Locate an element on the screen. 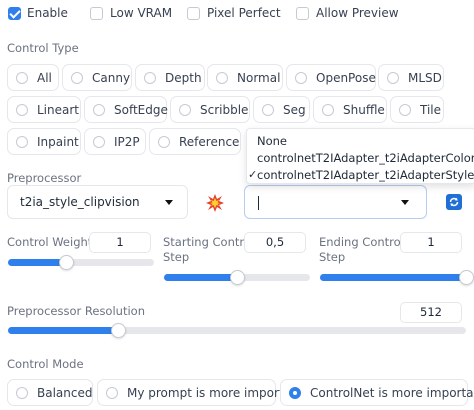 This screenshot has height=410, width=474. ending-step-input: 1 is located at coordinates (431, 242).